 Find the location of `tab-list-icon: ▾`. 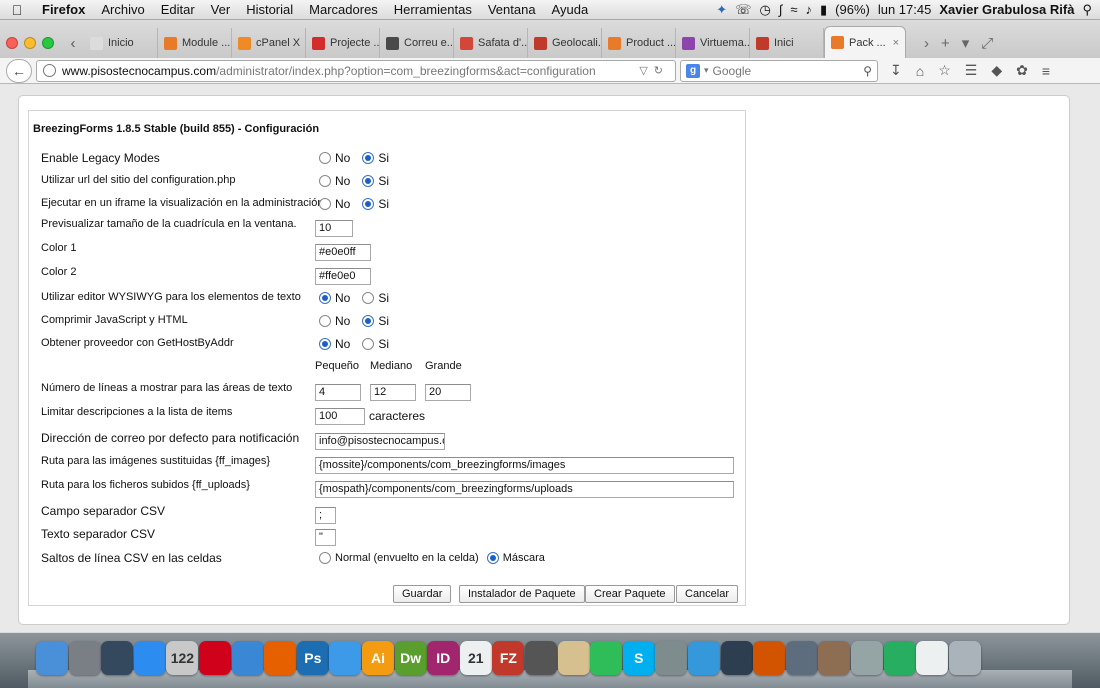

tab-list-icon: ▾ is located at coordinates (966, 43).